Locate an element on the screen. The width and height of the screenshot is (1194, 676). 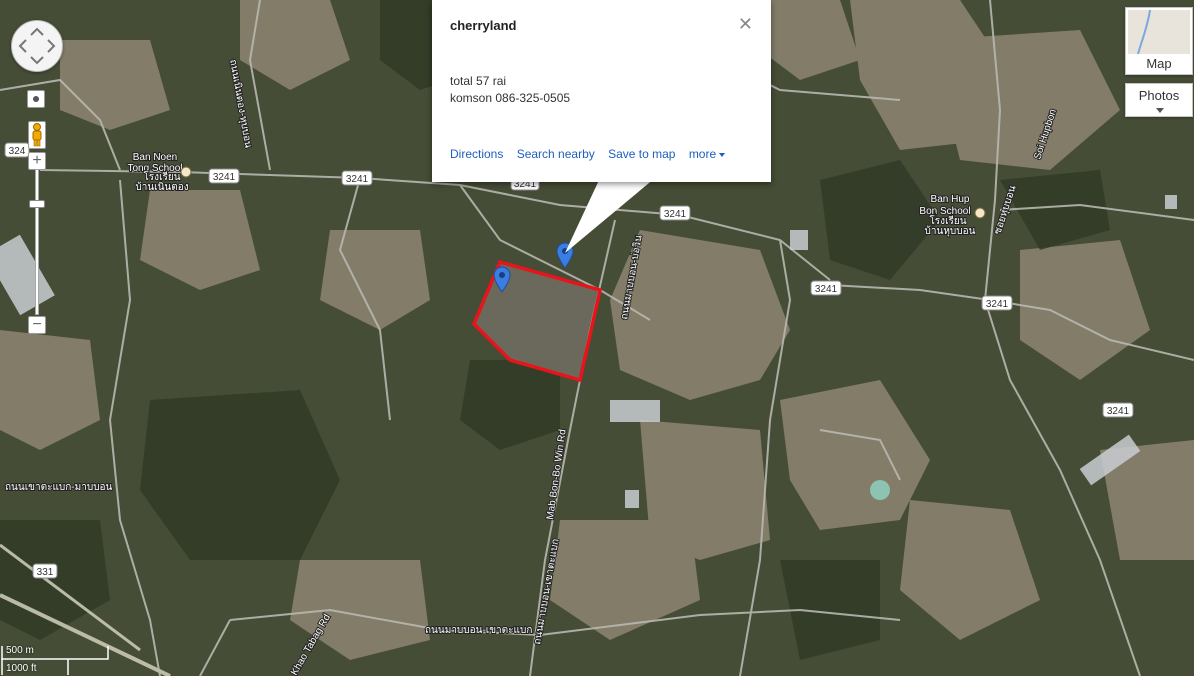
pan-left-icon is located at coordinates (22, 46).